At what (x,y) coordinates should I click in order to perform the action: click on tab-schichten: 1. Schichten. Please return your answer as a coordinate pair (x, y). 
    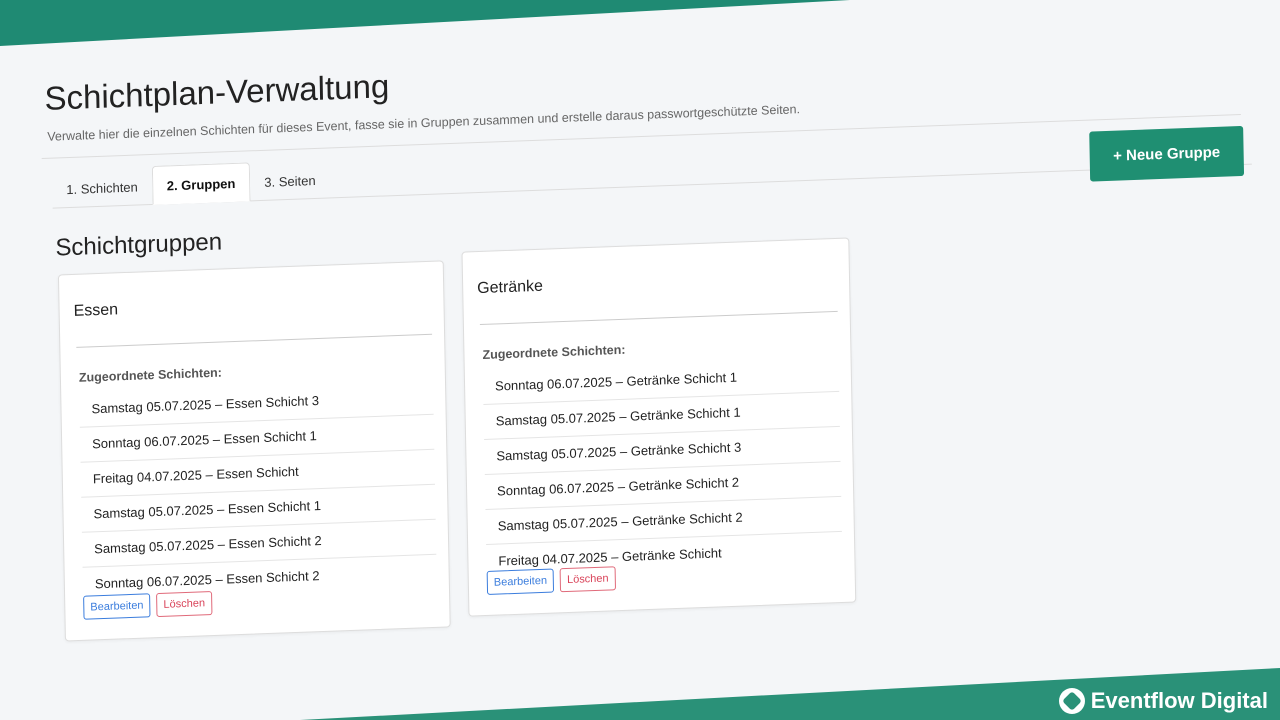
    Looking at the image, I should click on (102, 187).